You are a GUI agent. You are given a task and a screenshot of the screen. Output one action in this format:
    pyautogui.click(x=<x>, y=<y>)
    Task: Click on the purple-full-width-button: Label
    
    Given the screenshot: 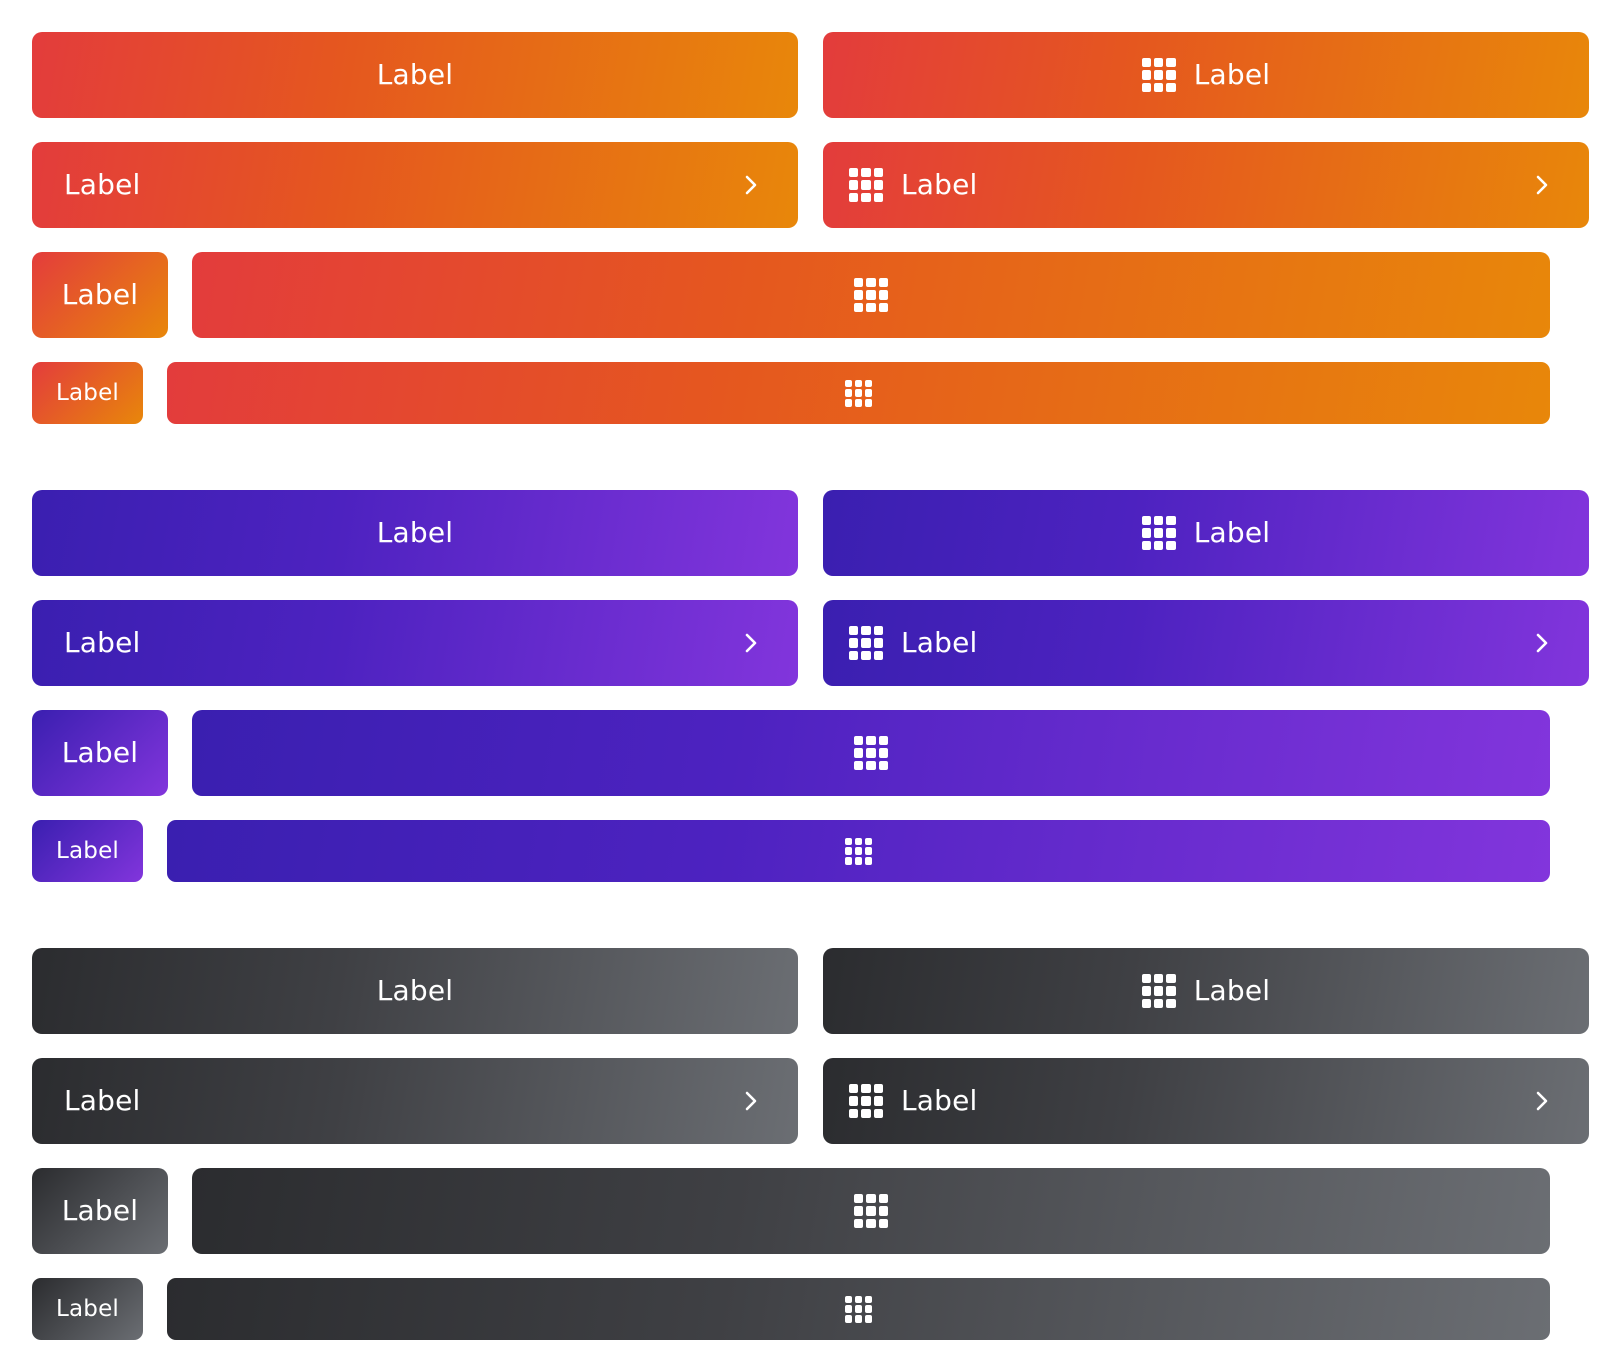 What is the action you would take?
    pyautogui.click(x=415, y=533)
    